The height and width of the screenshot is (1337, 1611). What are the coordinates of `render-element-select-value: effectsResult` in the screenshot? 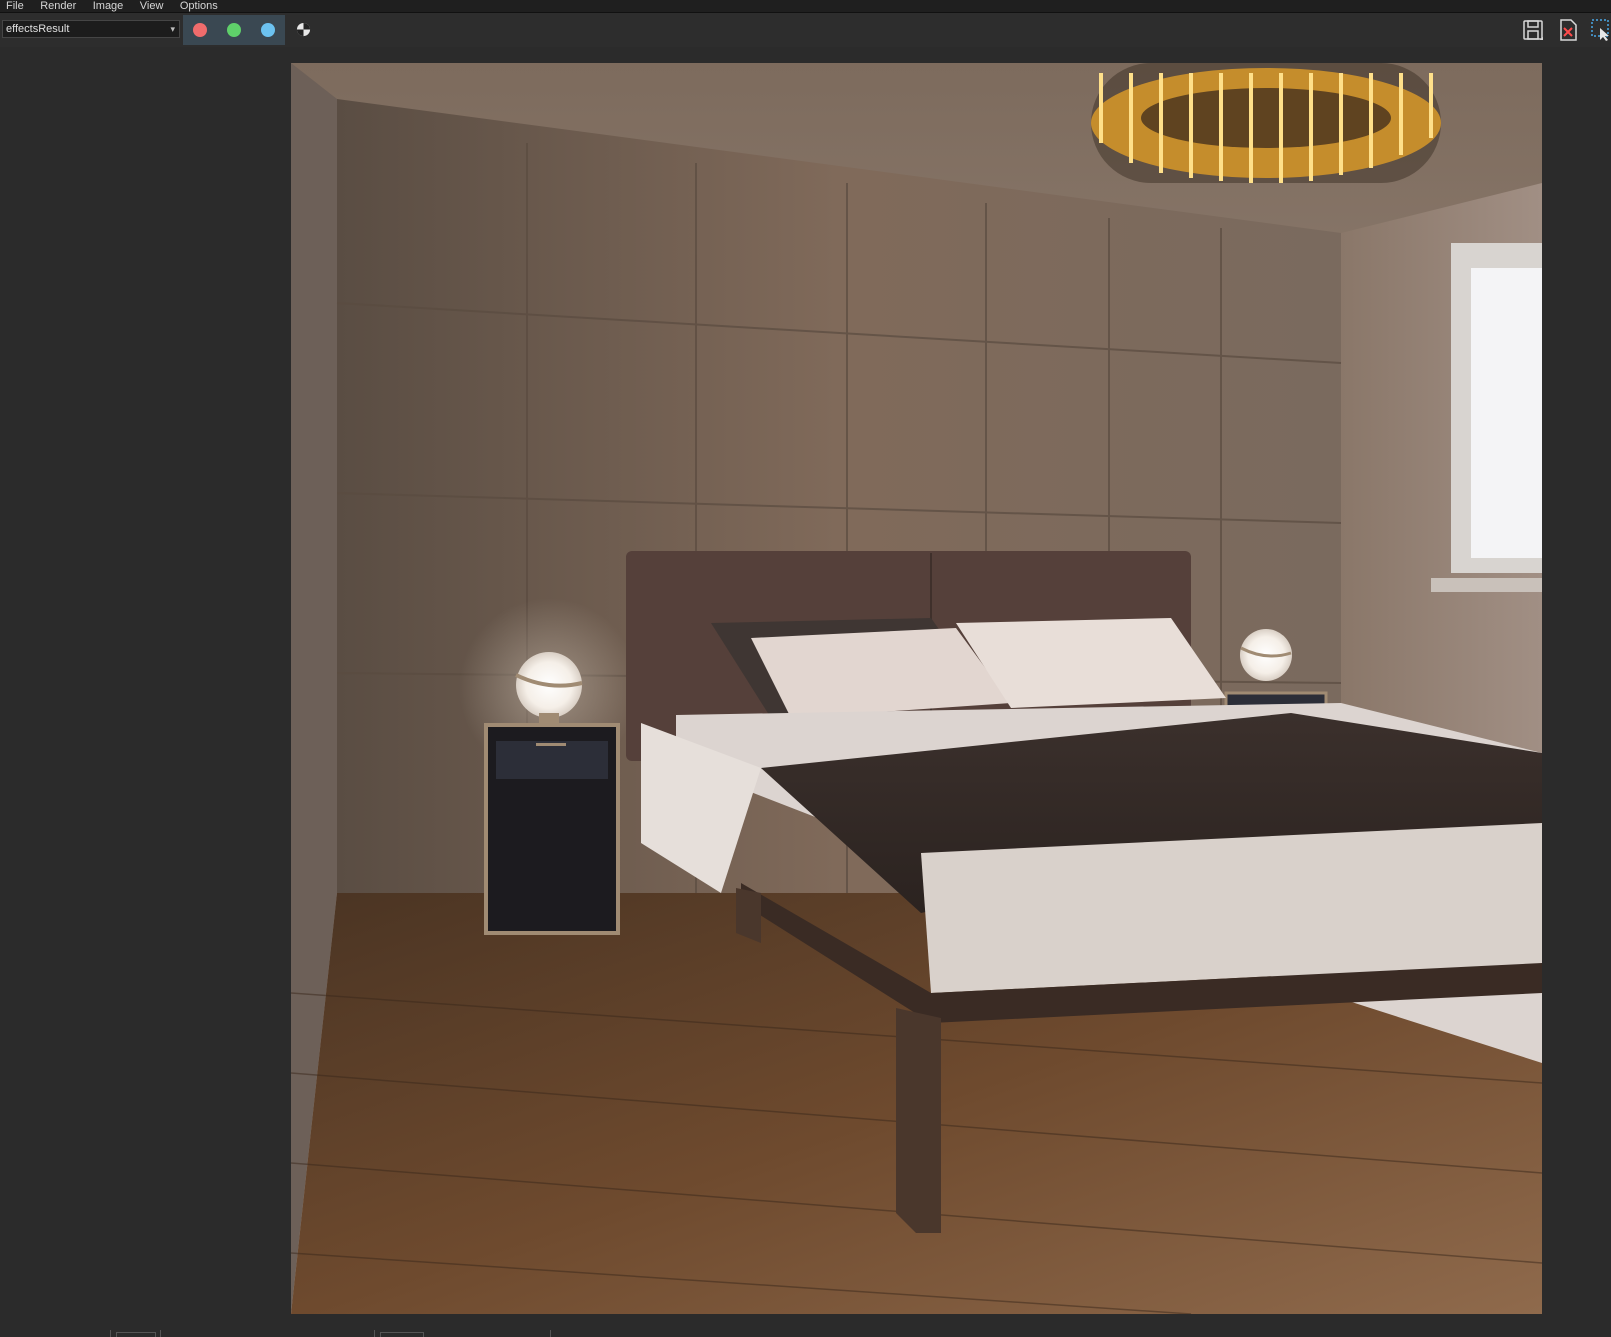 It's located at (38, 29).